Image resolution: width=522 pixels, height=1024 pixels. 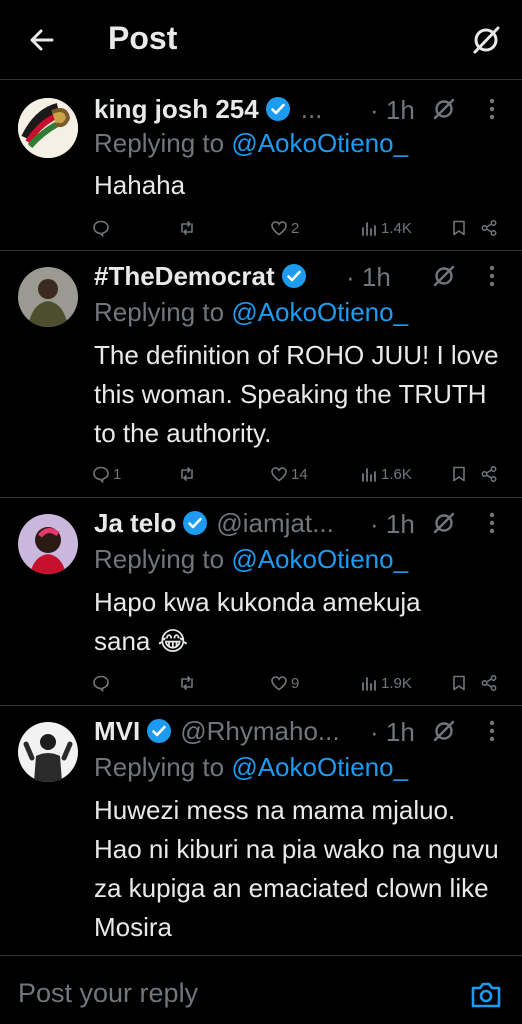 What do you see at coordinates (261, 989) in the screenshot?
I see `reply-composer: Post your reply` at bounding box center [261, 989].